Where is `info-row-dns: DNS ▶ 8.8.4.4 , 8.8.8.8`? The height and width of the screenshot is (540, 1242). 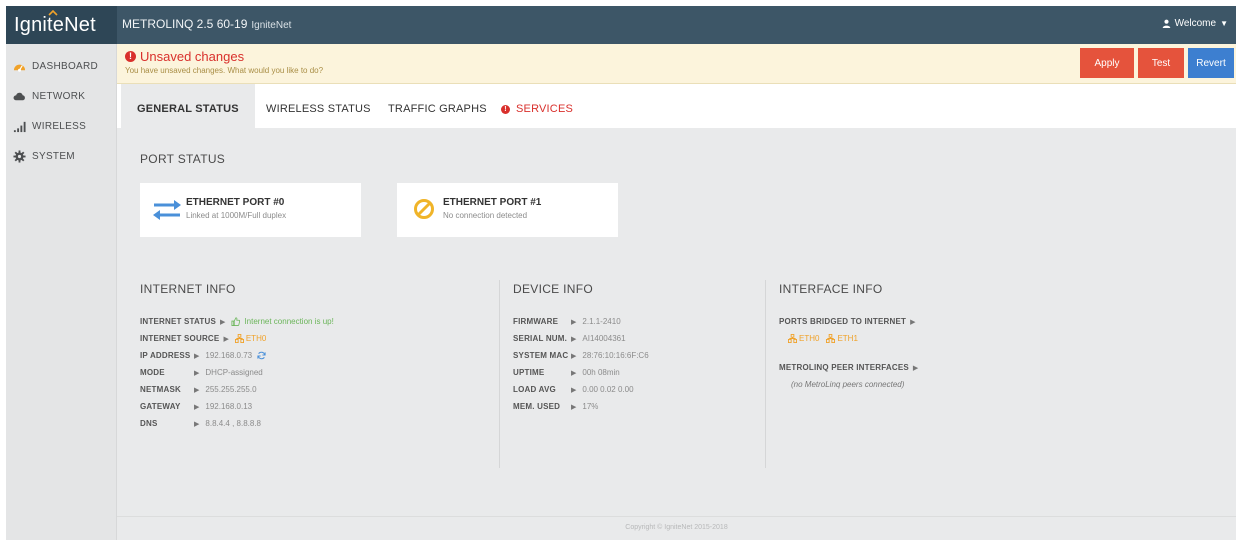
info-row-dns: DNS ▶ 8.8.4.4 , 8.8.8.8 is located at coordinates (200, 423).